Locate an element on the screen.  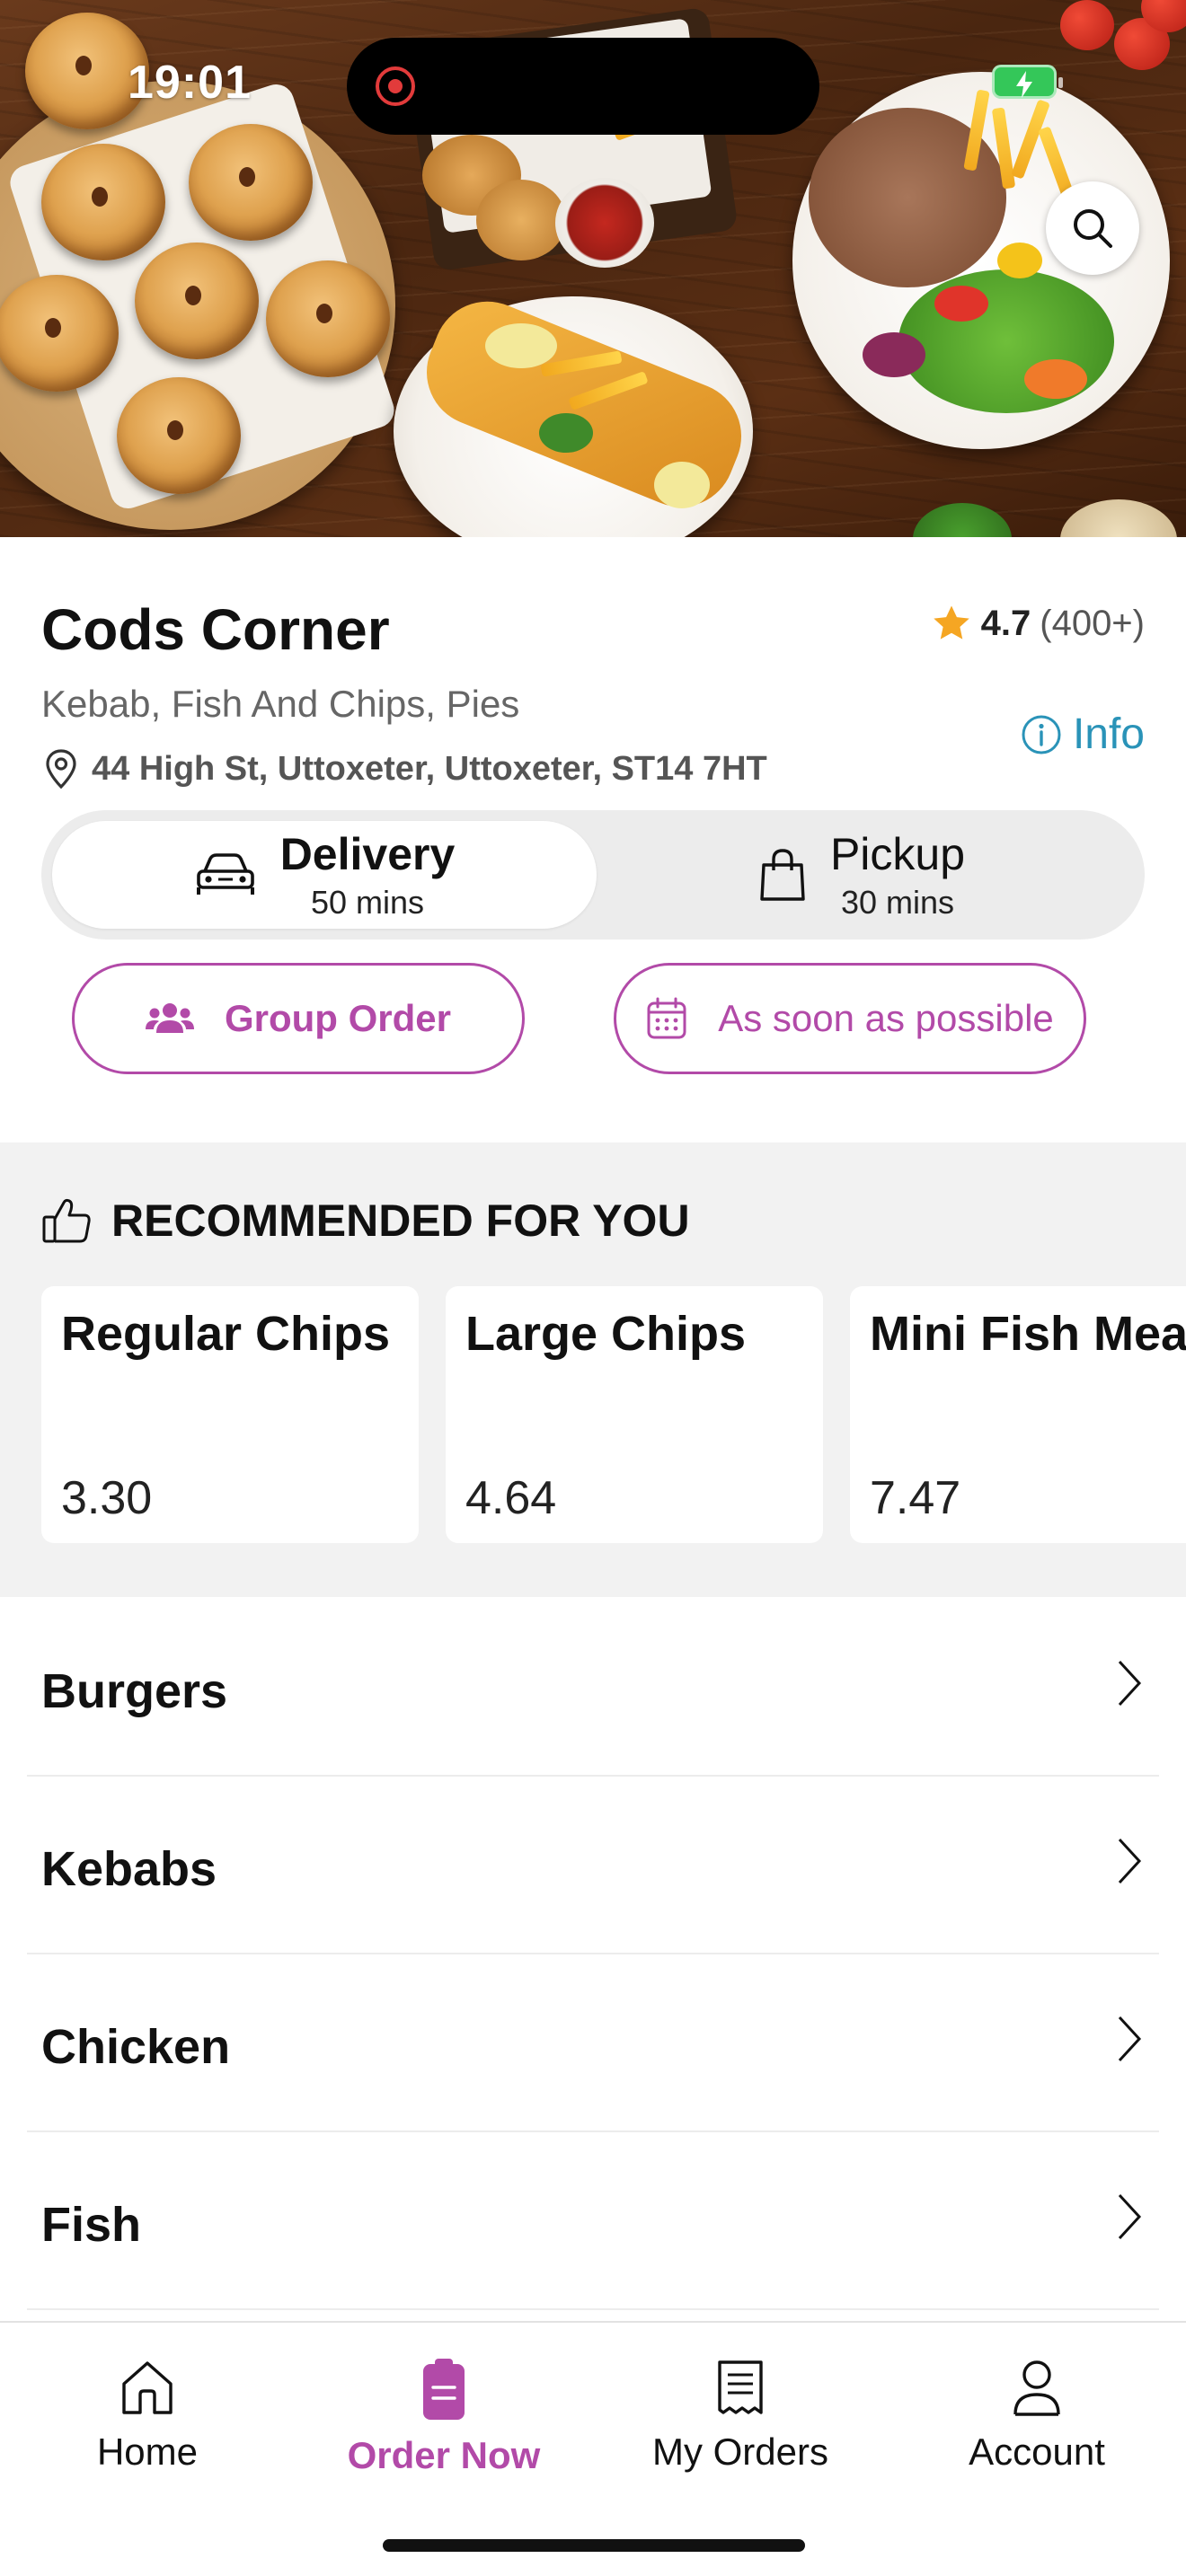
store-name: Cods Corner is located at coordinates (215, 629).